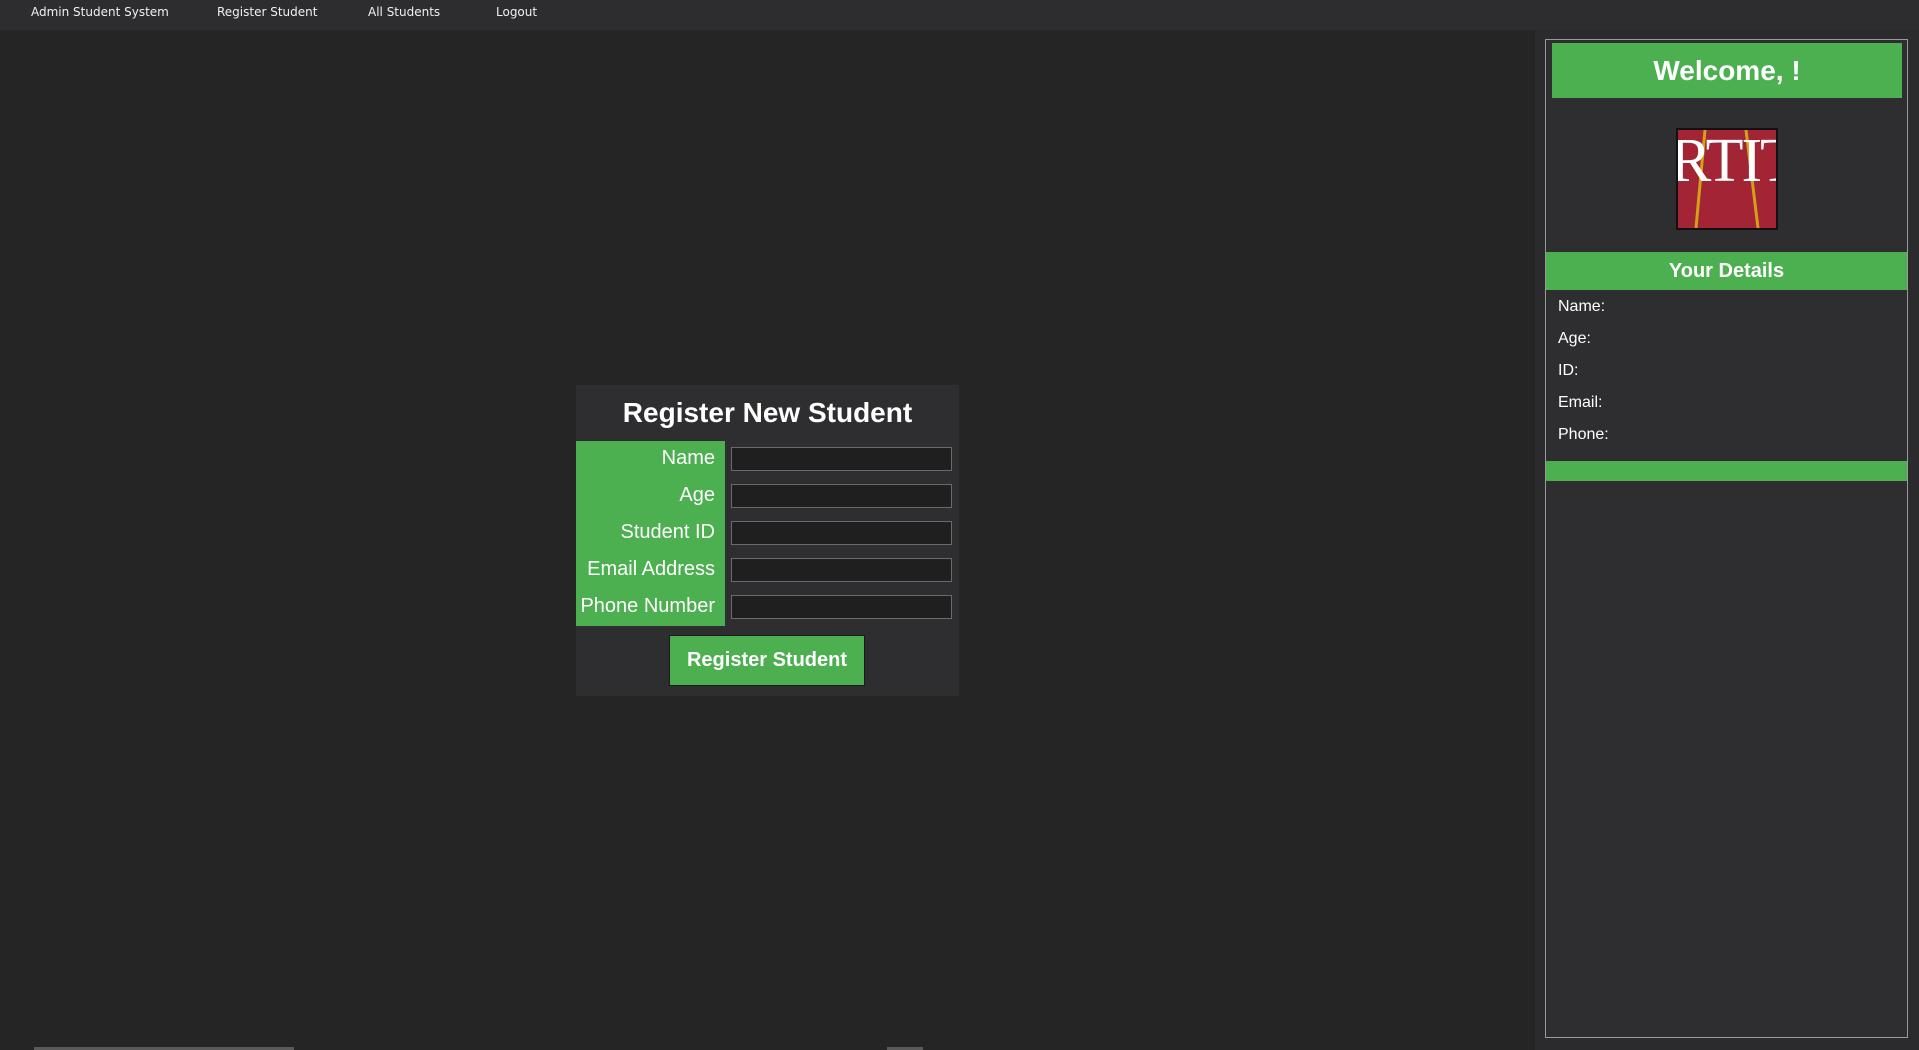 This screenshot has width=1919, height=1050. I want to click on detail-age-label: Age:, so click(1574, 338).